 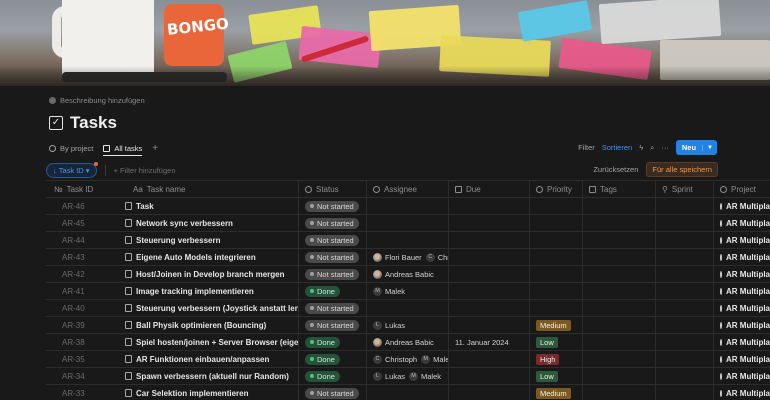 I want to click on column-header-status: Status, so click(x=333, y=189).